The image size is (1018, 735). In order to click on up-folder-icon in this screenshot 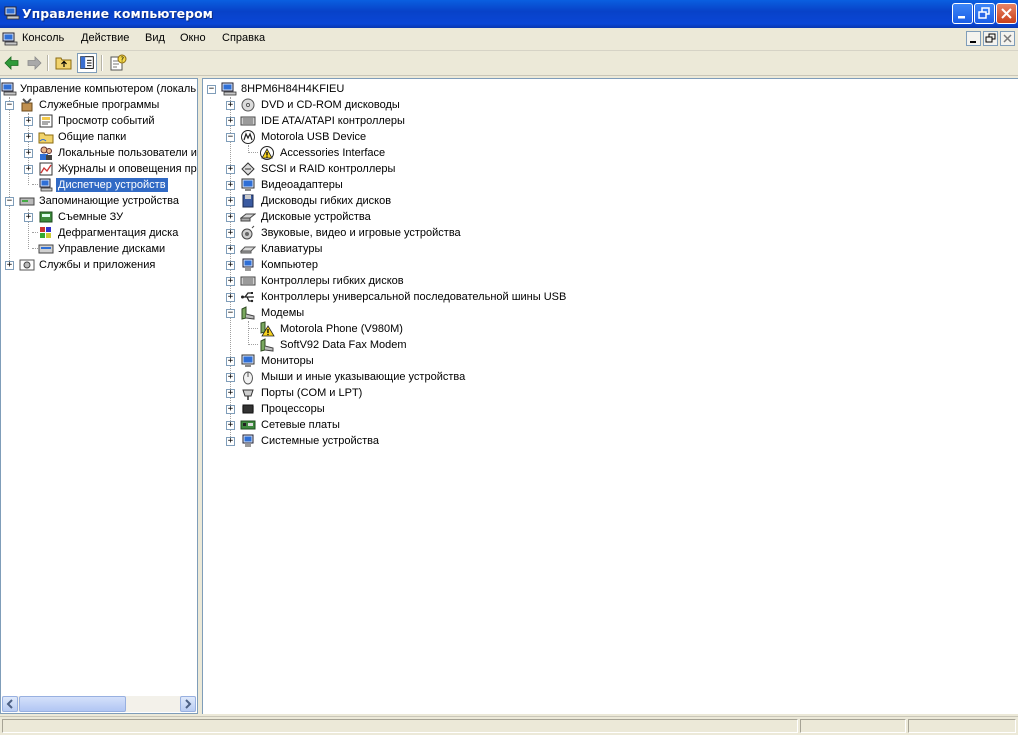, I will do `click(64, 63)`.